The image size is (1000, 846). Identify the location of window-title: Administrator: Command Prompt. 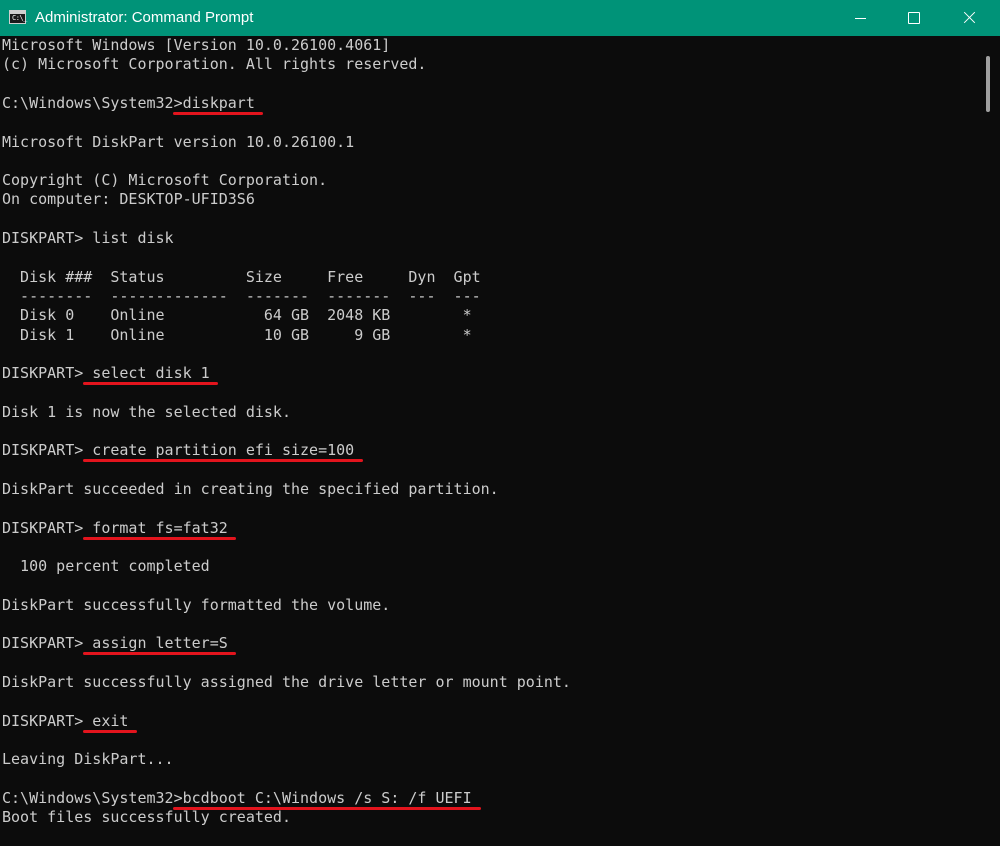
(144, 17).